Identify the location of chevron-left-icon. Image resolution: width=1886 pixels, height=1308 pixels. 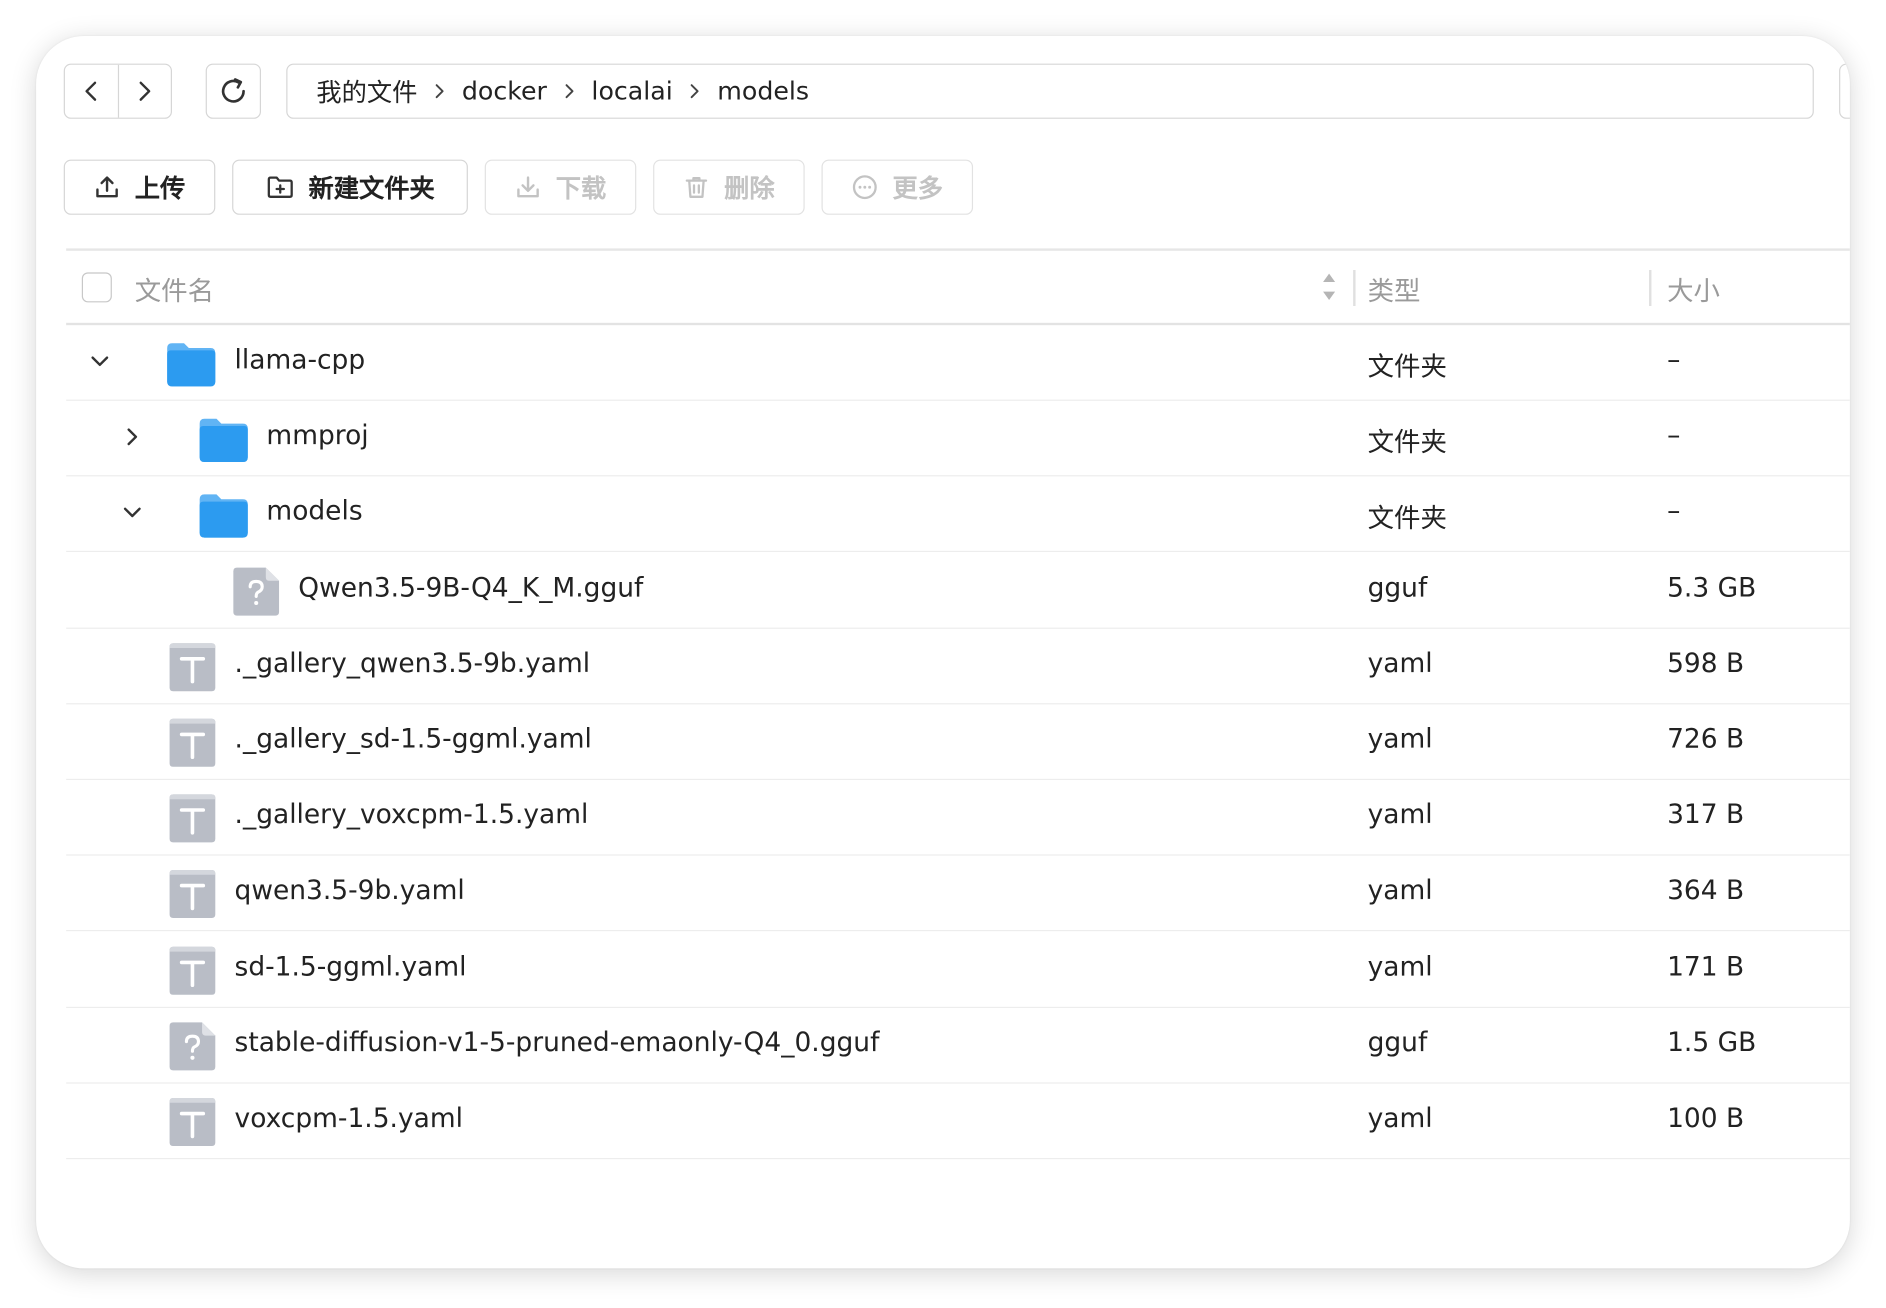
(90, 91).